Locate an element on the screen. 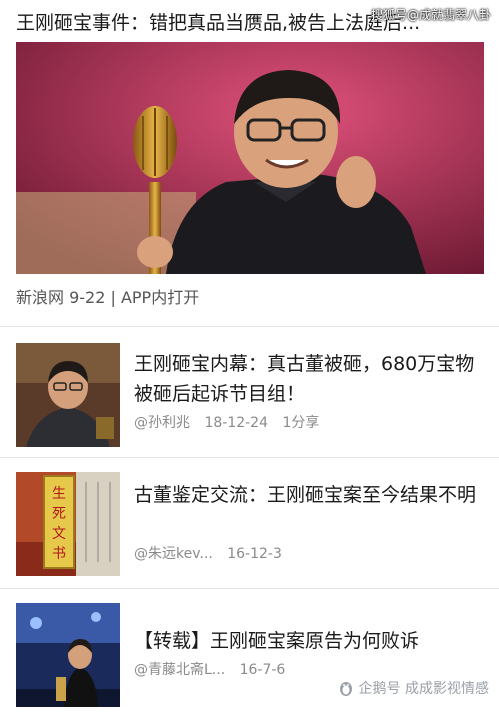 The image size is (499, 719). bottom-watermark-text: 企鹅号 成成影视情感 is located at coordinates (423, 689).